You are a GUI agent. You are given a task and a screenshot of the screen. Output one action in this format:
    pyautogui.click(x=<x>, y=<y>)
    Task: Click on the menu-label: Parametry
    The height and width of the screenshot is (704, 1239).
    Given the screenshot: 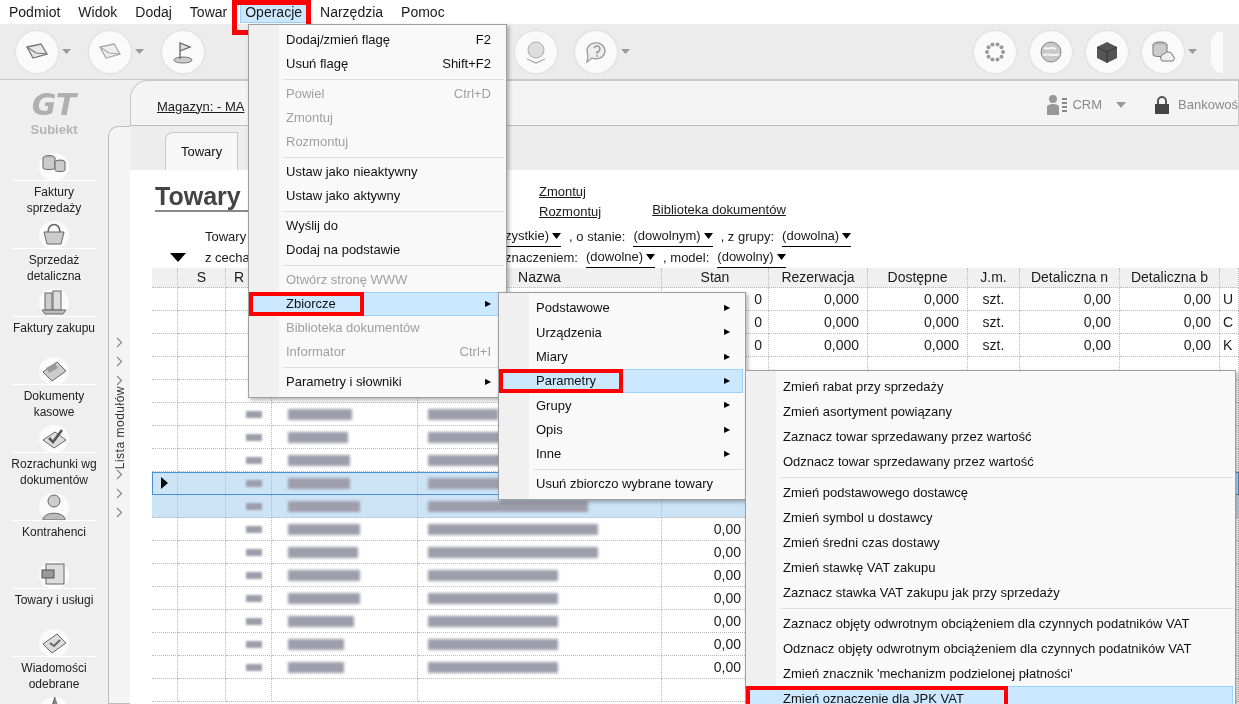 What is the action you would take?
    pyautogui.click(x=566, y=381)
    